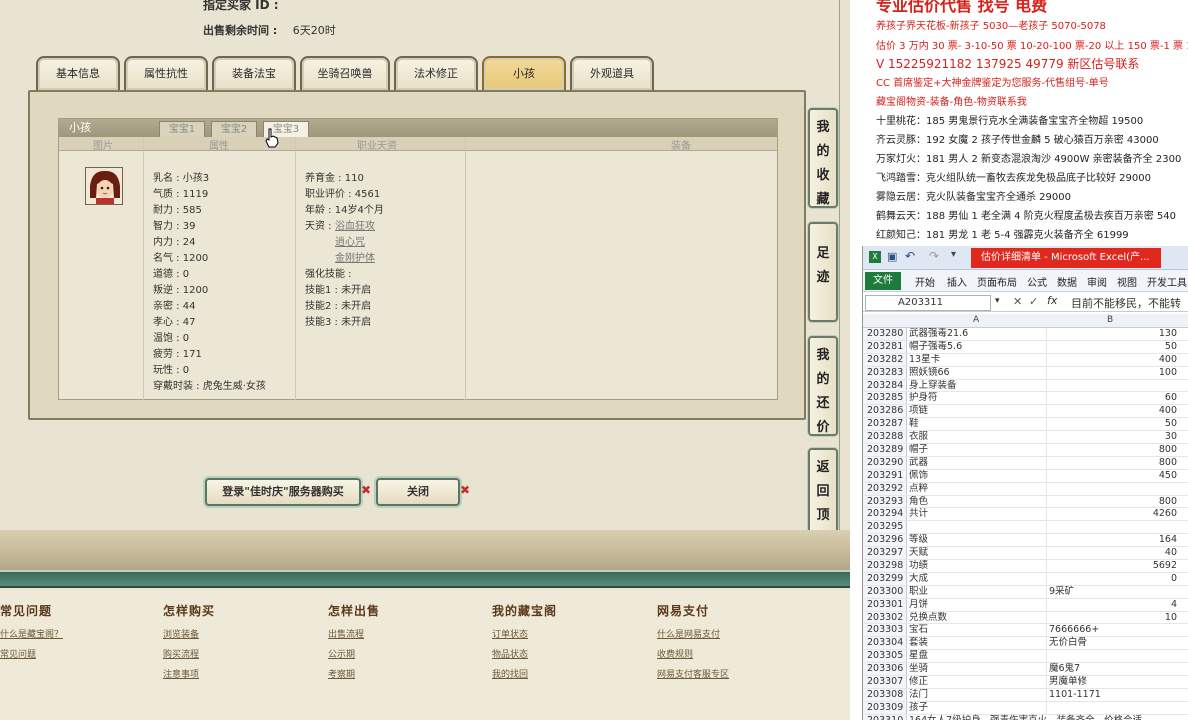 Image resolution: width=1188 pixels, height=720 pixels. Describe the element at coordinates (1097, 281) in the screenshot. I see `ribbon-tab: 审阅` at that location.